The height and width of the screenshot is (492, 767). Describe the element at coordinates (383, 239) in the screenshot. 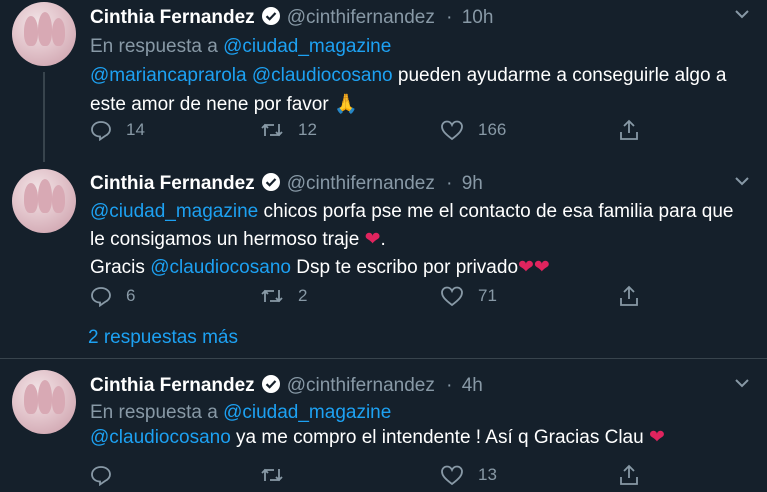

I see `tweet-body-text: .` at that location.